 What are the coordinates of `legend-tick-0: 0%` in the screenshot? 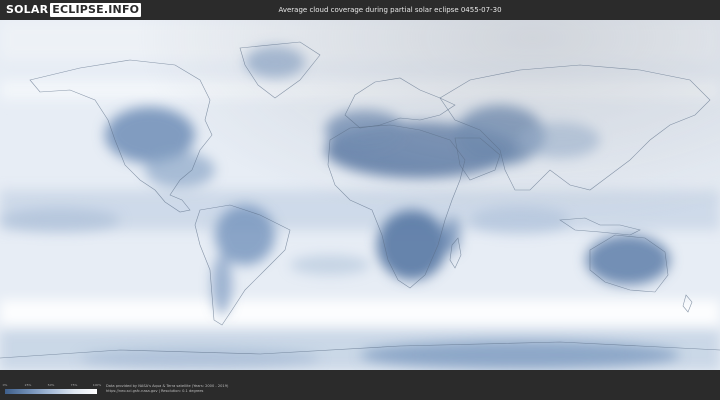 It's located at (5, 385).